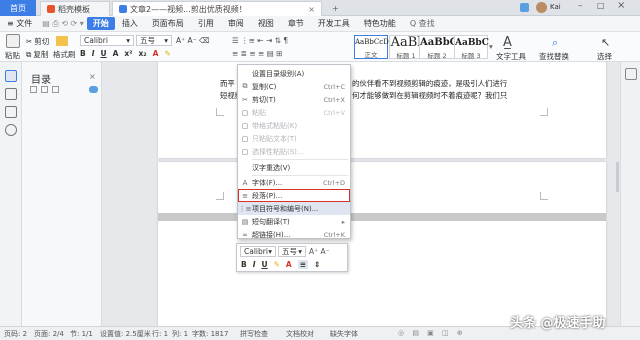 The image size is (640, 340). I want to click on cut-button: ✂ 剪切, so click(37, 41).